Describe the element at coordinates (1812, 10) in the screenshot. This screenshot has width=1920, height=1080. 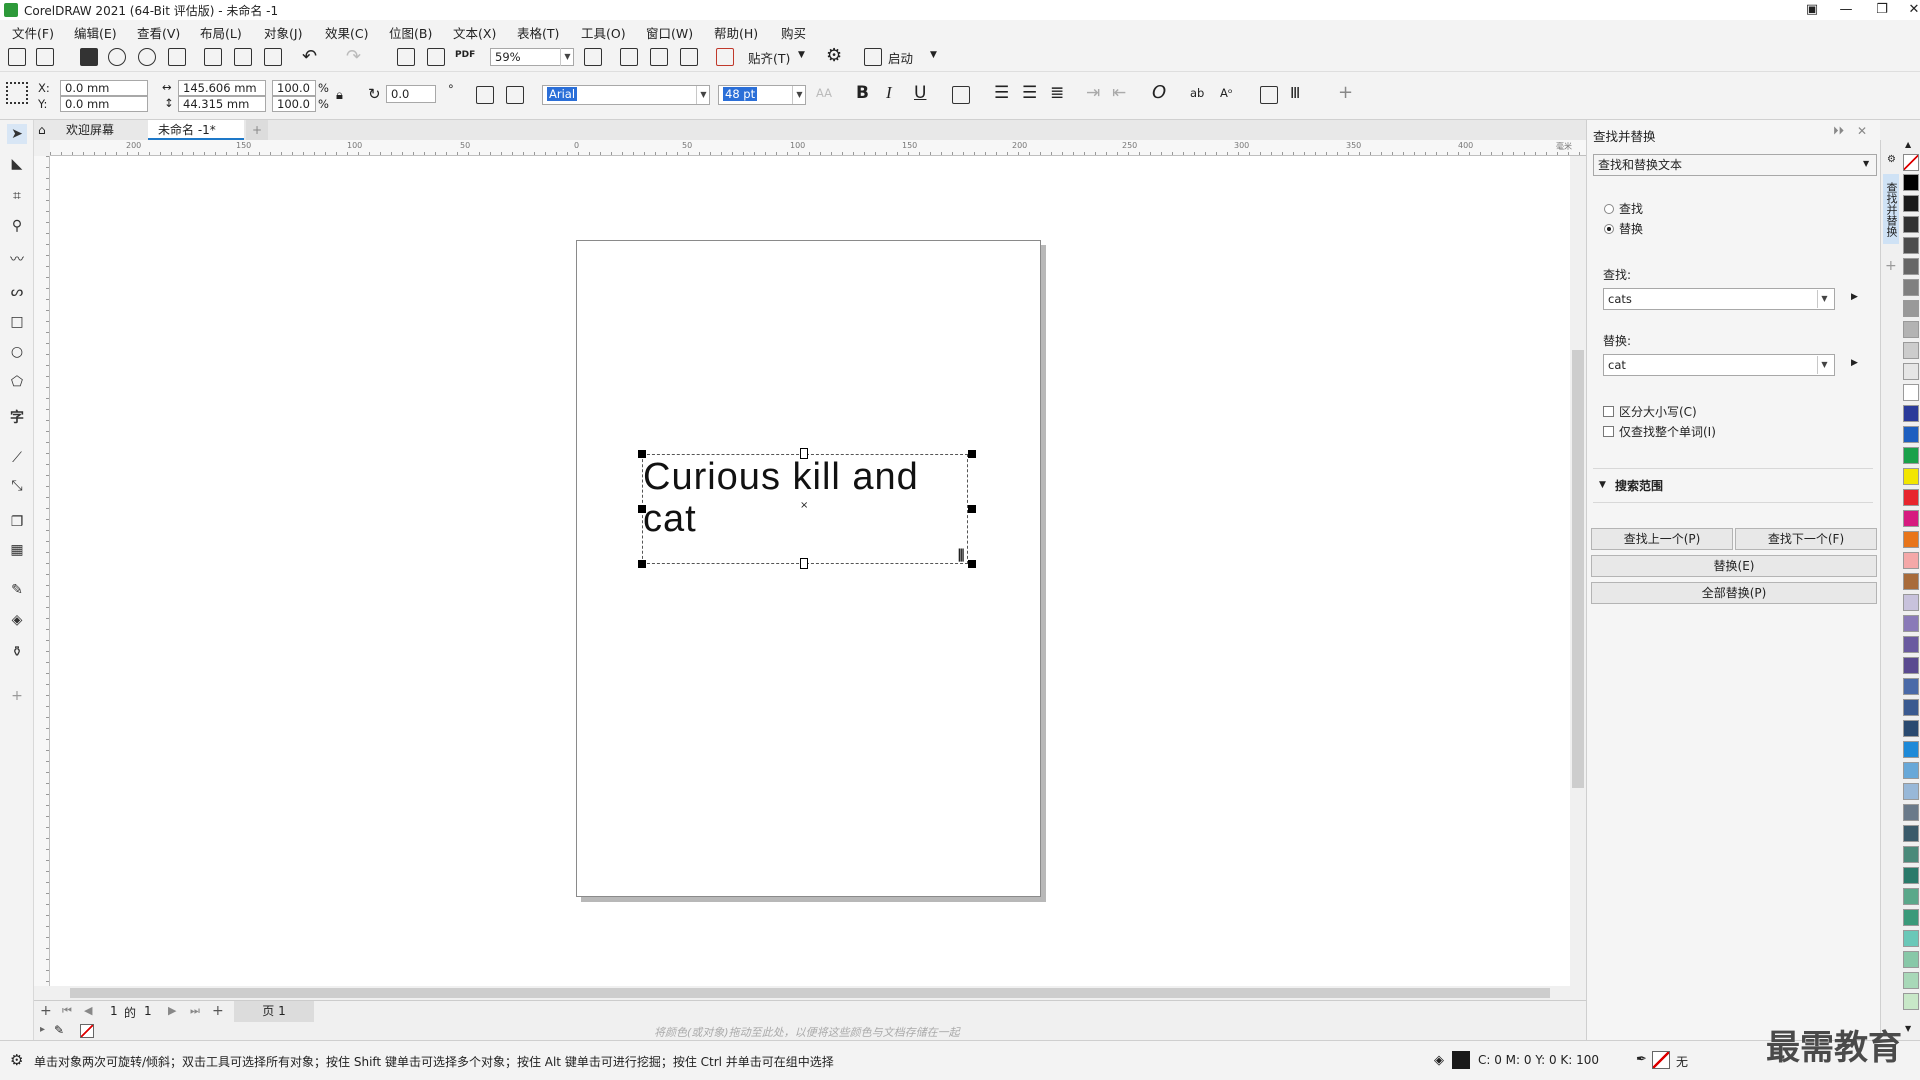
I see `help-window-icon: ▣` at that location.